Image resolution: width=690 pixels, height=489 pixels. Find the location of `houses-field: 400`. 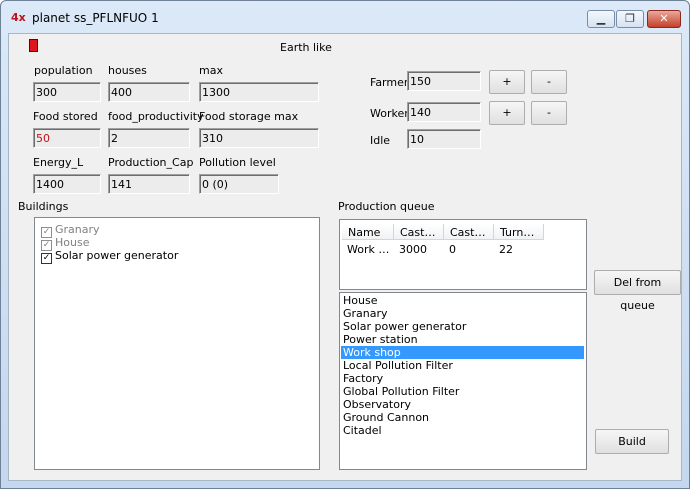

houses-field: 400 is located at coordinates (149, 92).